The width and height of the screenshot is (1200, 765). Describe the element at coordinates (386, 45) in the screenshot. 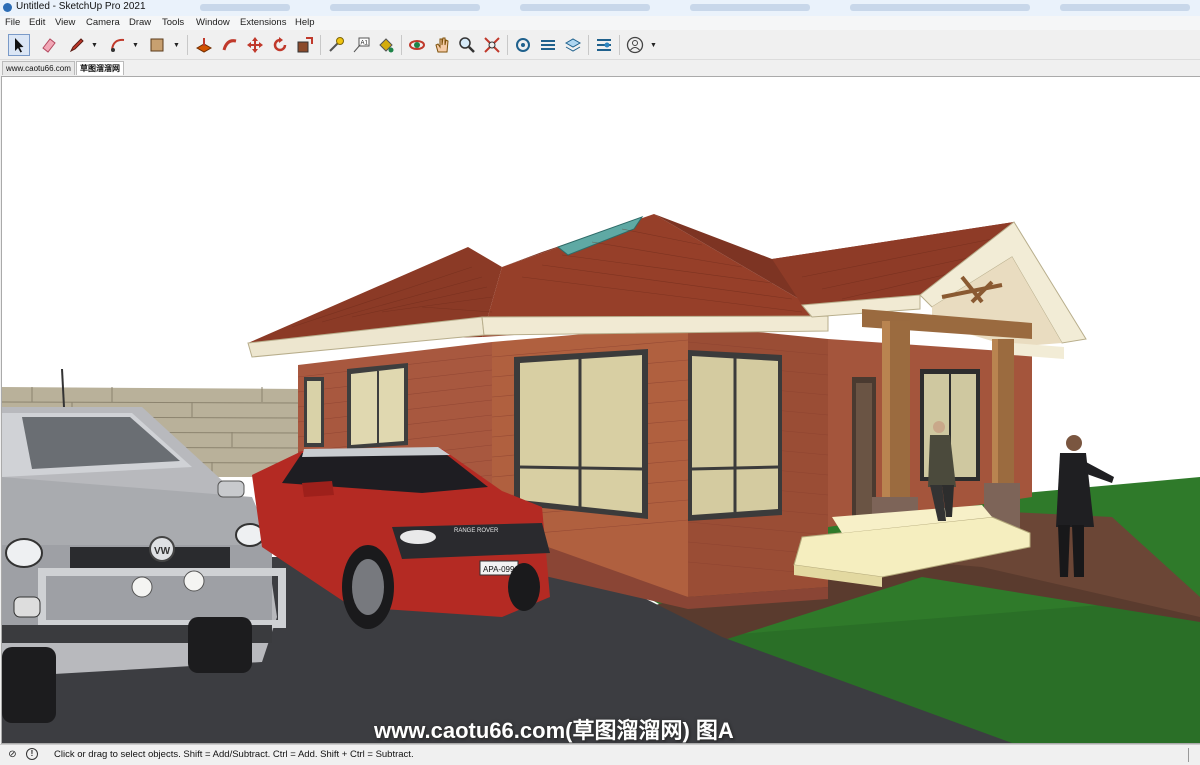

I see `paint-bucket-icon` at that location.